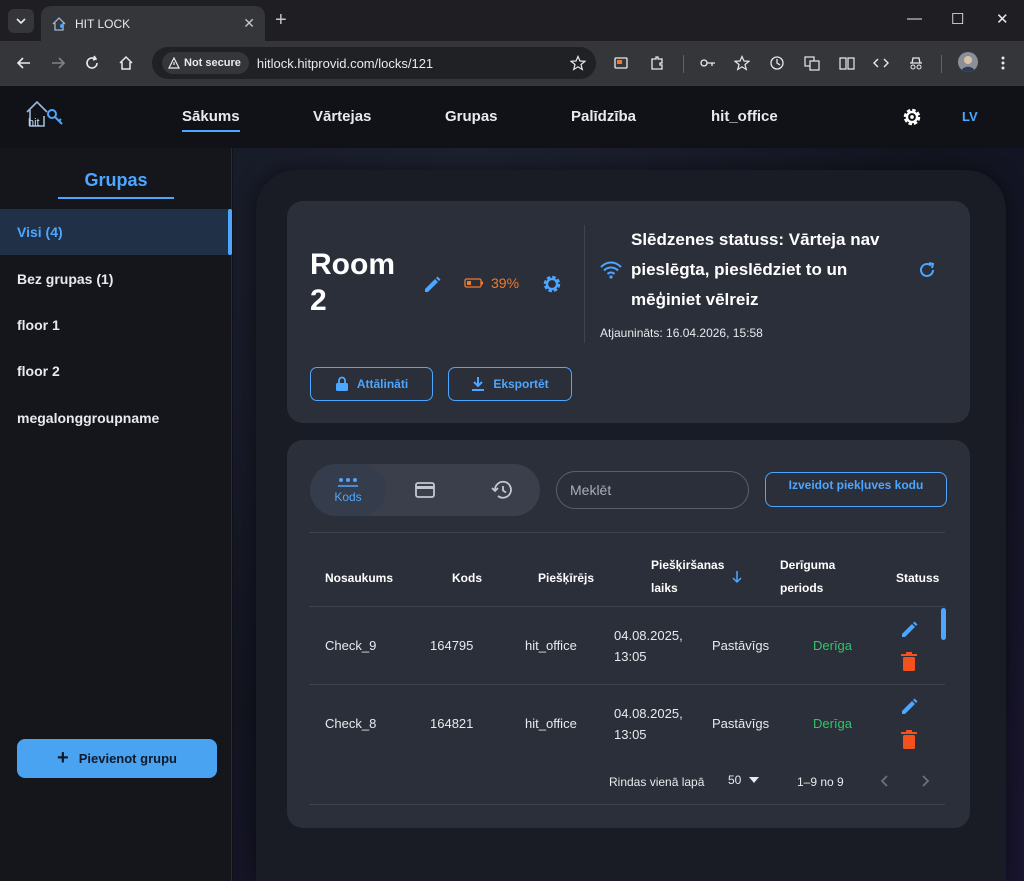  I want to click on nav-groups: Grupas, so click(471, 116).